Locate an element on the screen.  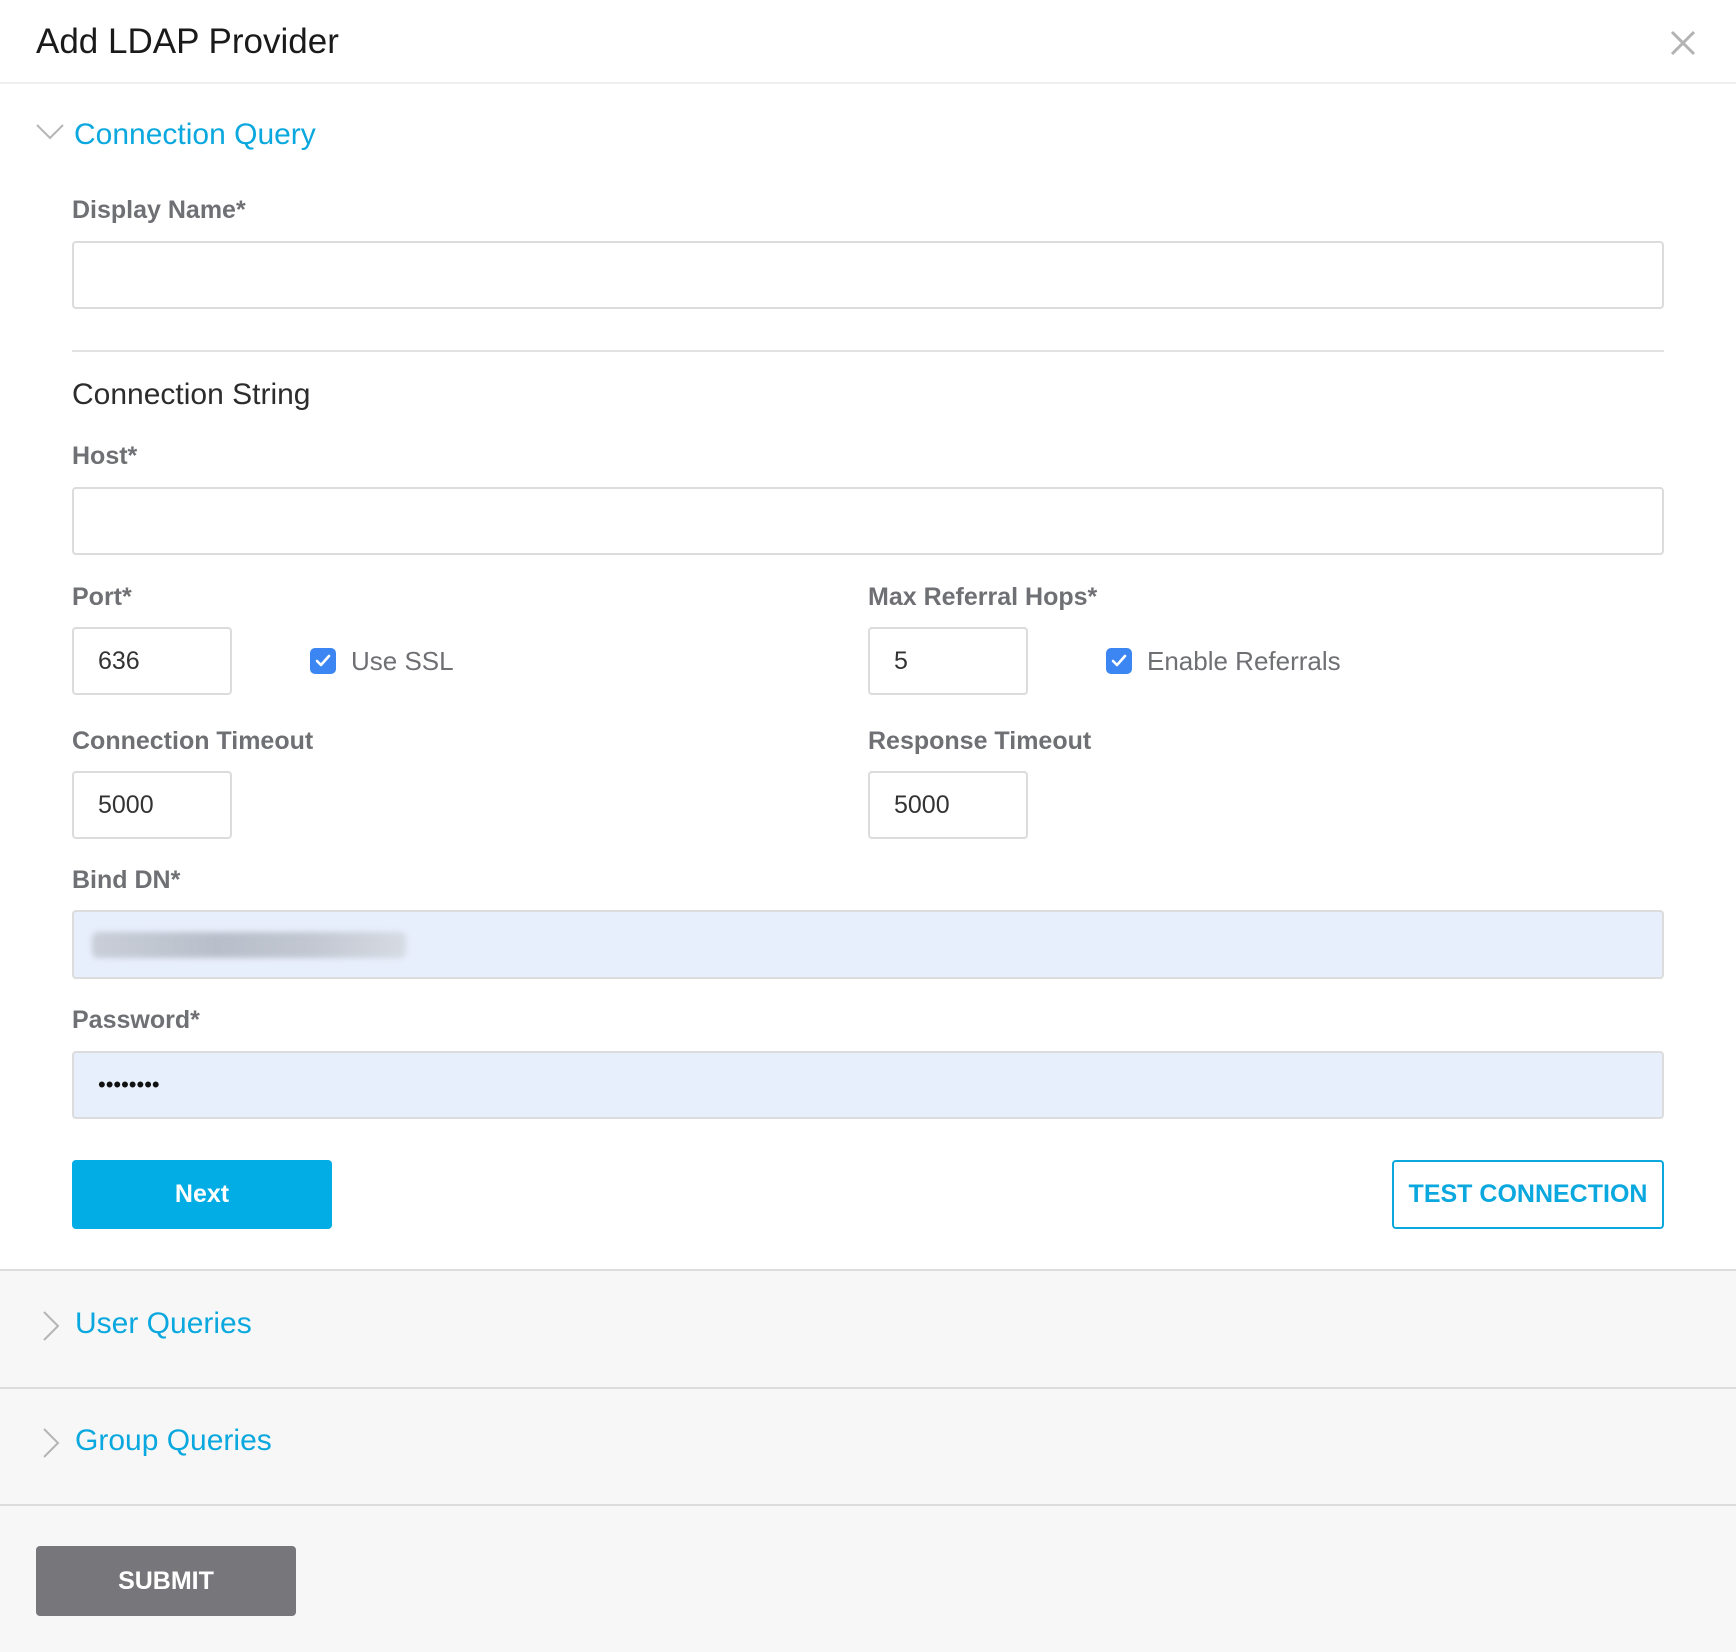
submit-button: SUBMIT is located at coordinates (166, 1581).